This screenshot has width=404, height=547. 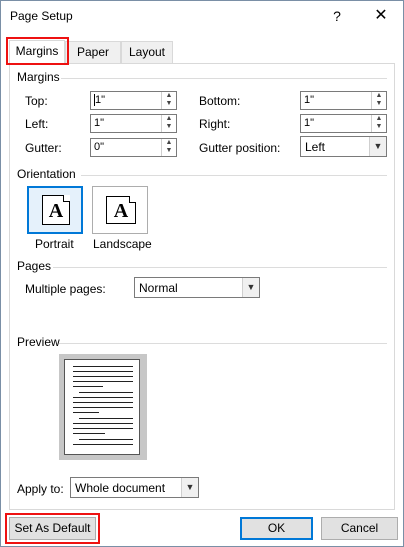 I want to click on gutter-position-label: Gutter position:, so click(x=240, y=148).